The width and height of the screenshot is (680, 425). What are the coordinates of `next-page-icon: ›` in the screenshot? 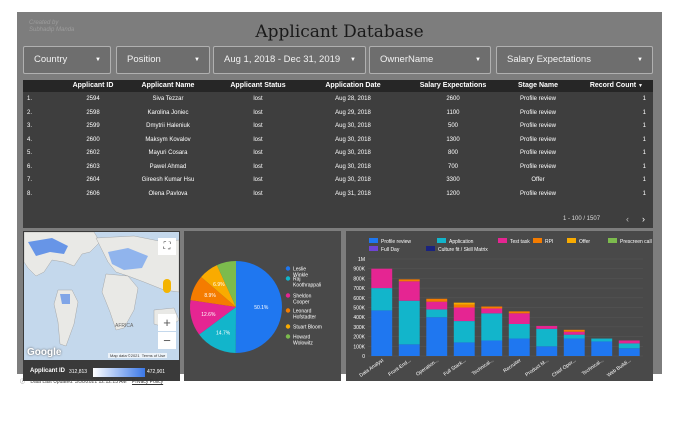 It's located at (643, 219).